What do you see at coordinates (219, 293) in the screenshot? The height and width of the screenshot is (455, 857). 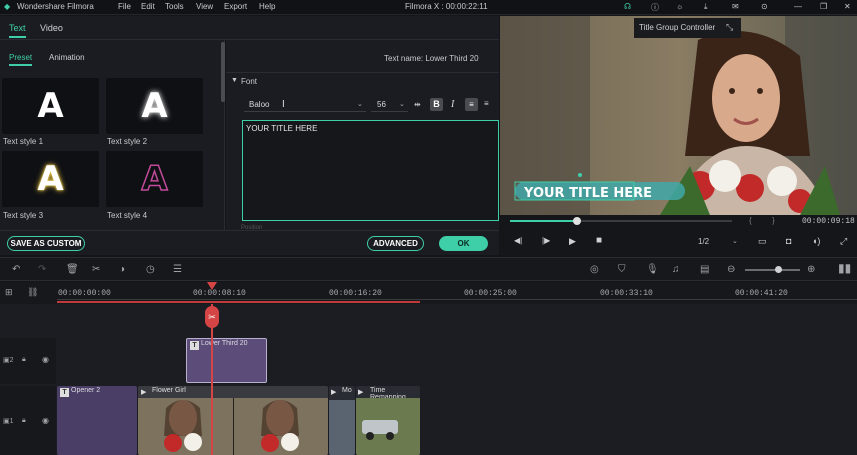 I see `ruler-tick-label: 00:00:08:10` at bounding box center [219, 293].